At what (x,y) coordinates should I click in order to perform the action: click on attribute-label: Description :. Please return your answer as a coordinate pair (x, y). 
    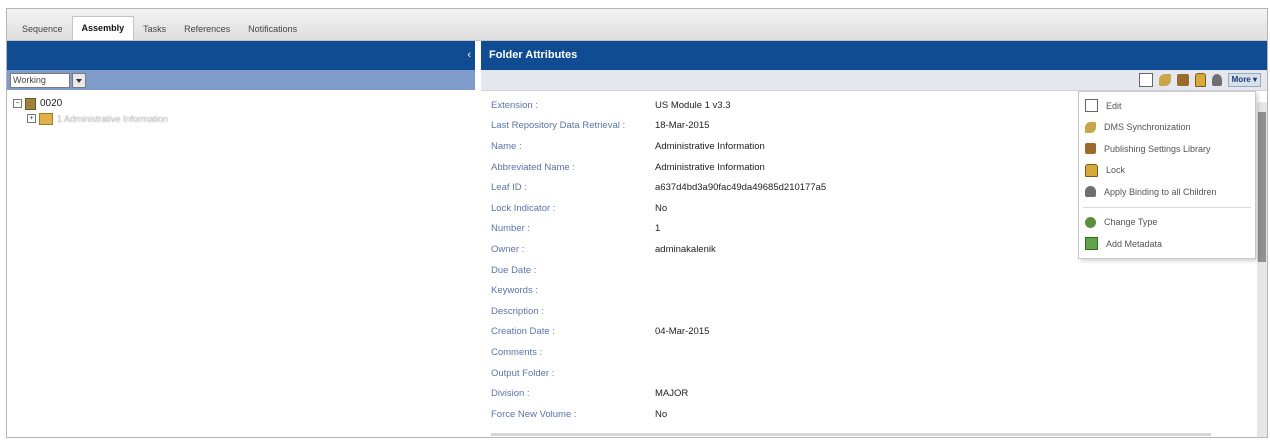
    Looking at the image, I should click on (517, 311).